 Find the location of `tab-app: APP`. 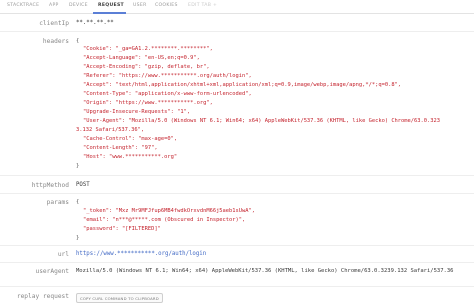

tab-app: APP is located at coordinates (54, 5).